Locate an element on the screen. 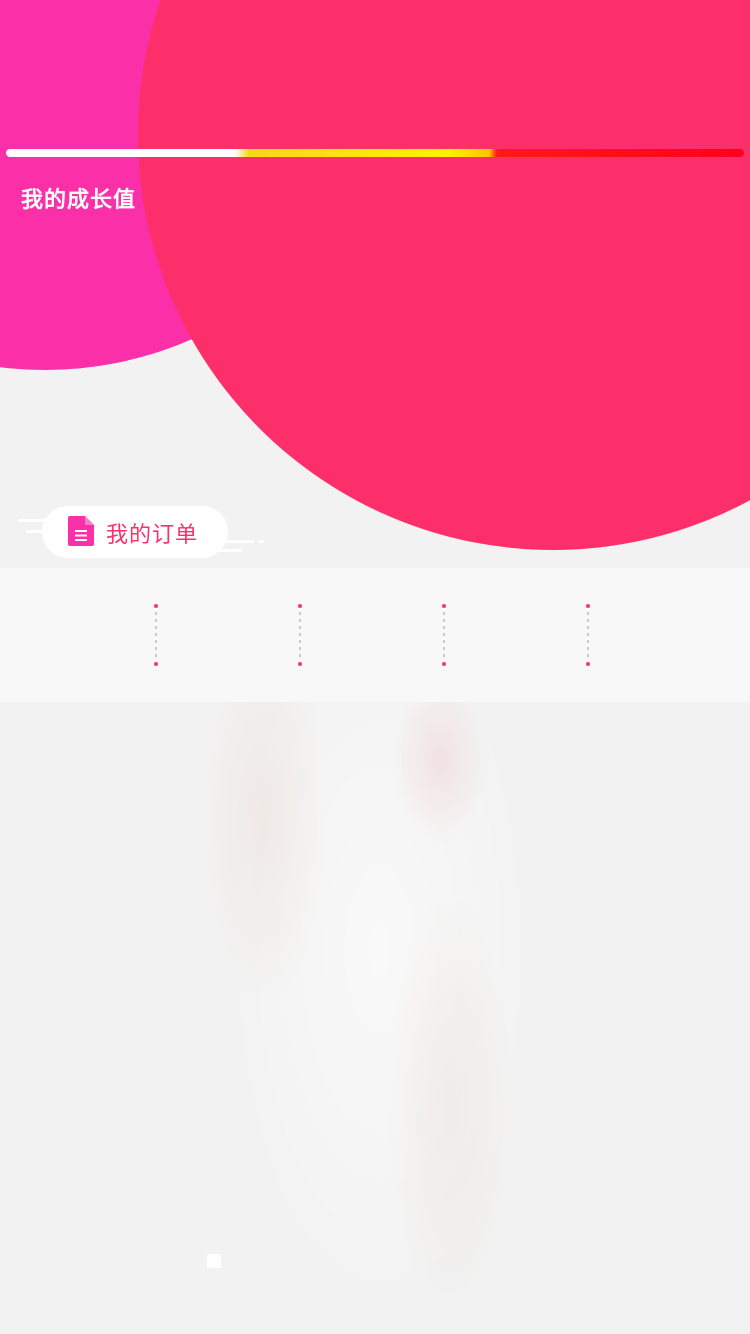  my-orders-header: 我的订单 is located at coordinates (143, 532).